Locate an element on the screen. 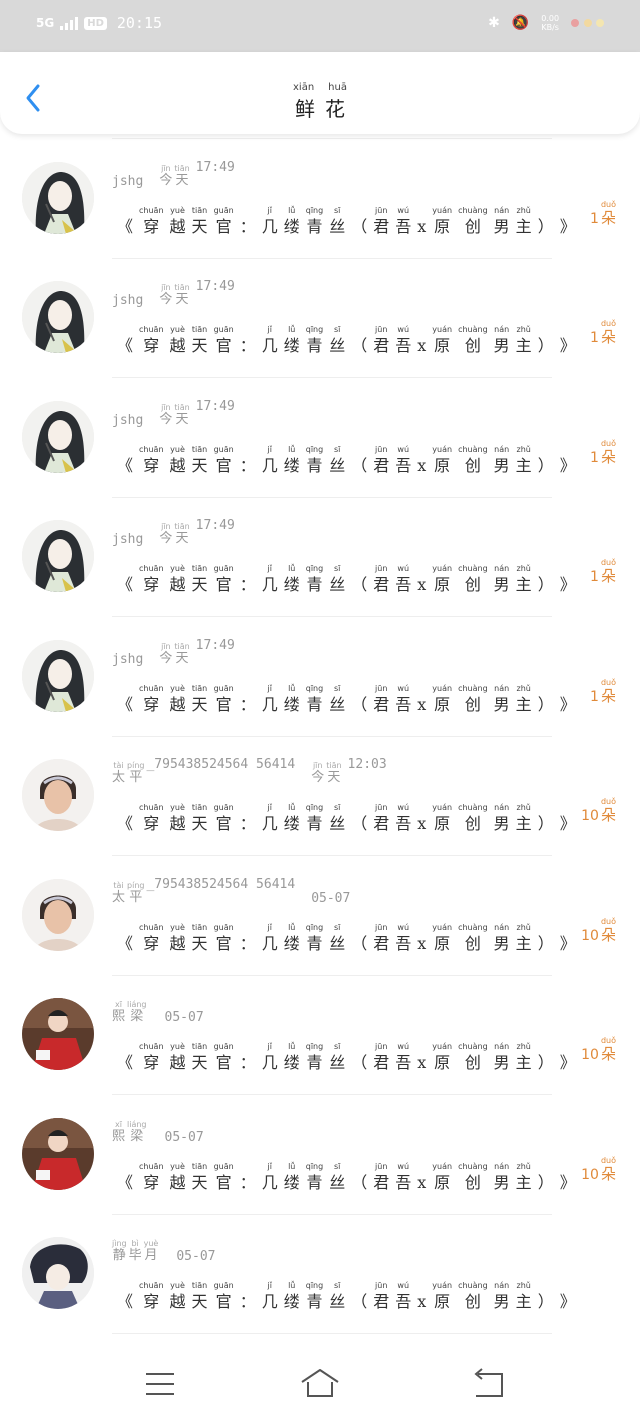 The height and width of the screenshot is (1422, 640). status-bar: 5G HD 20:15 ✱ 🔕 0.00 KB/s is located at coordinates (320, 26).